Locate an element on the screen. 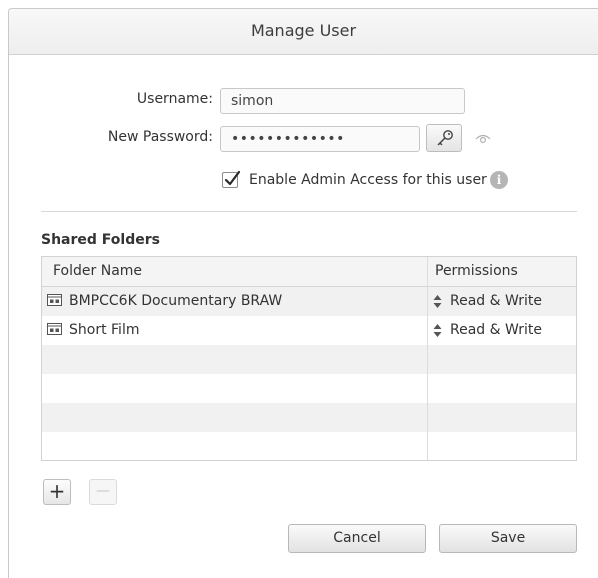  key-icon is located at coordinates (445, 138).